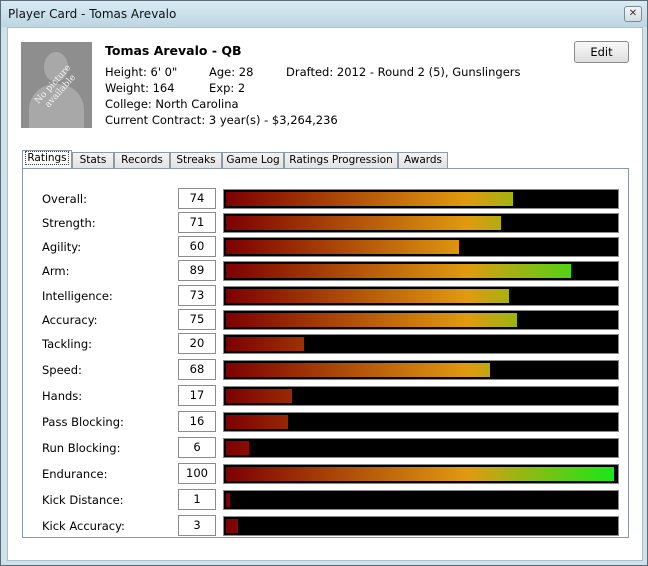 Image resolution: width=648 pixels, height=566 pixels. What do you see at coordinates (601, 52) in the screenshot?
I see `edit-button: Edit` at bounding box center [601, 52].